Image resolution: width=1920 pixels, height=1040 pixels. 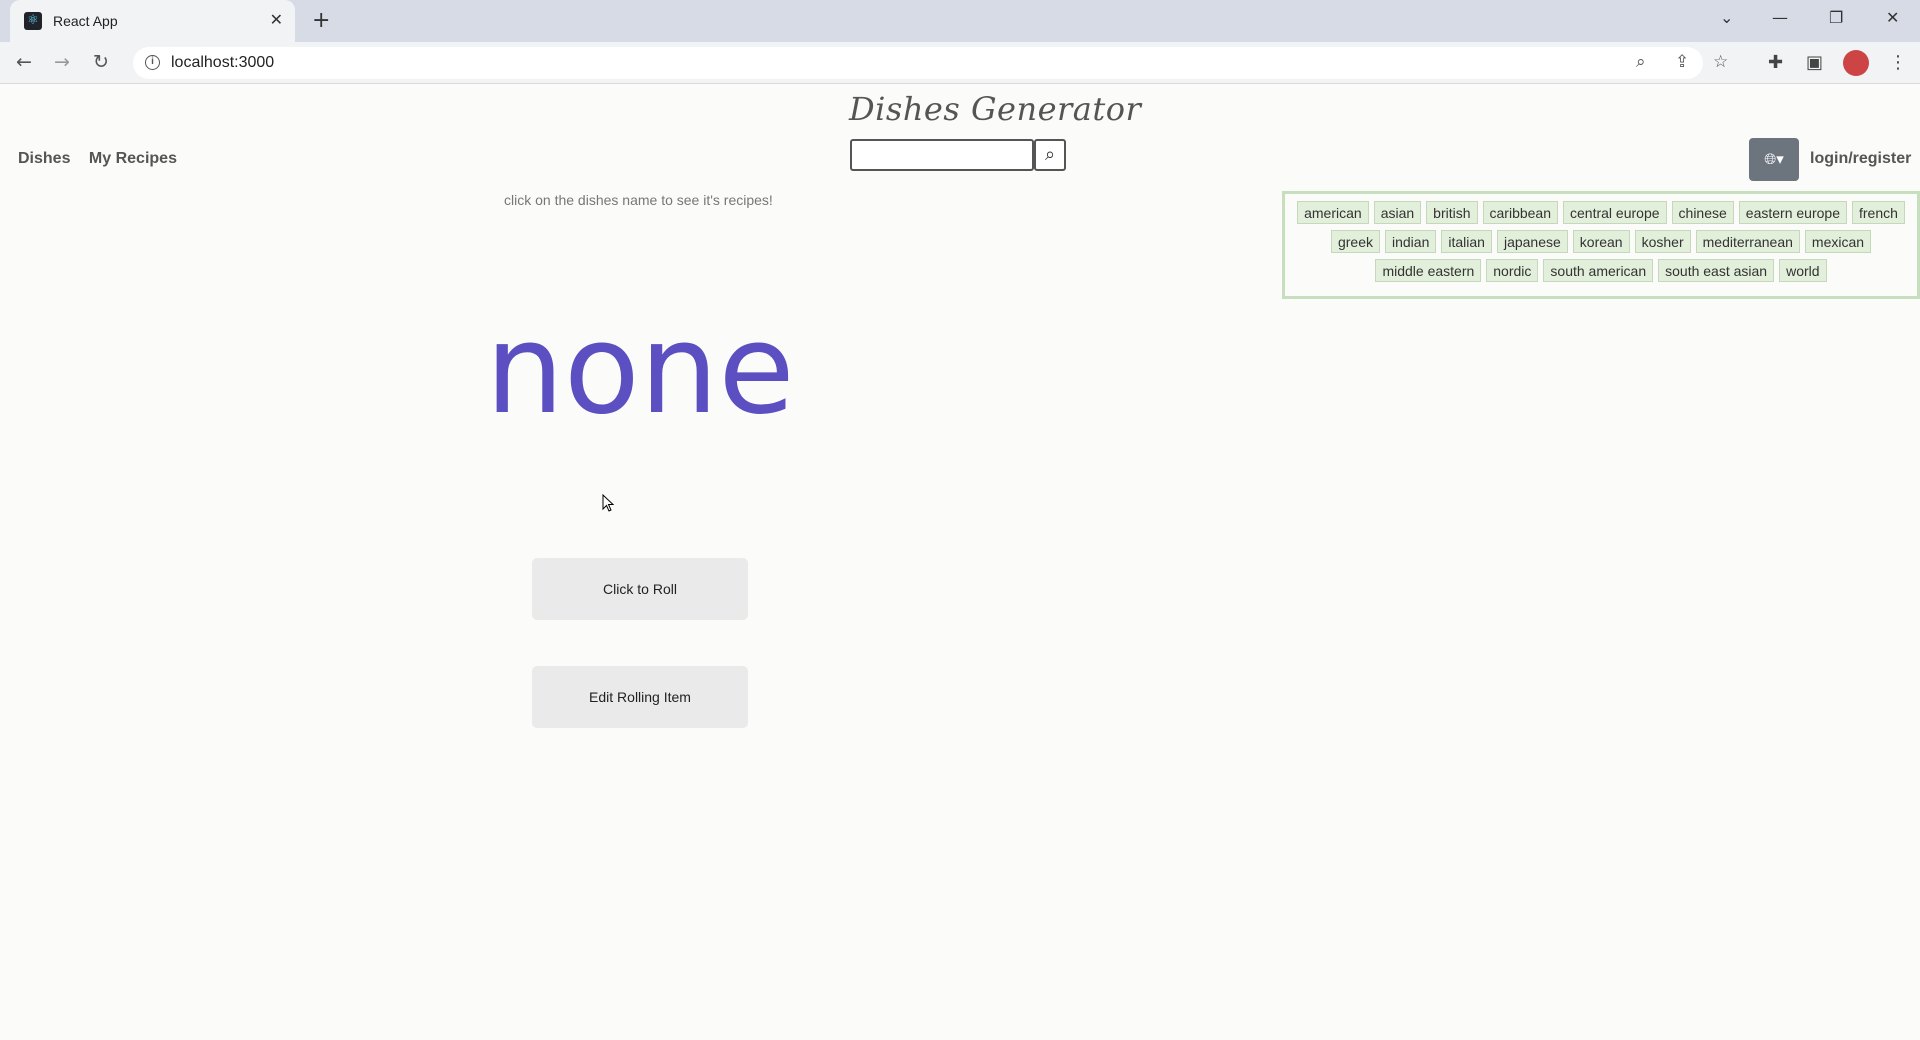 What do you see at coordinates (1747, 241) in the screenshot?
I see `cuisine-chip: mediterranean` at bounding box center [1747, 241].